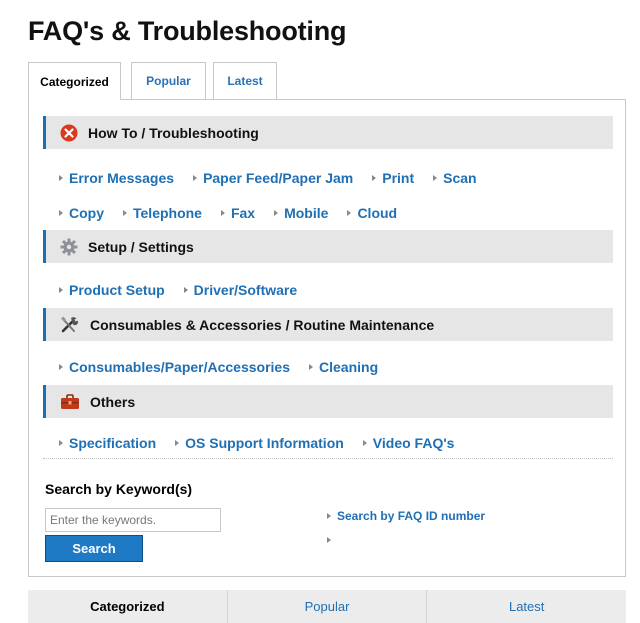 The width and height of the screenshot is (640, 623). What do you see at coordinates (141, 246) in the screenshot?
I see `section-title: Setup / Settings` at bounding box center [141, 246].